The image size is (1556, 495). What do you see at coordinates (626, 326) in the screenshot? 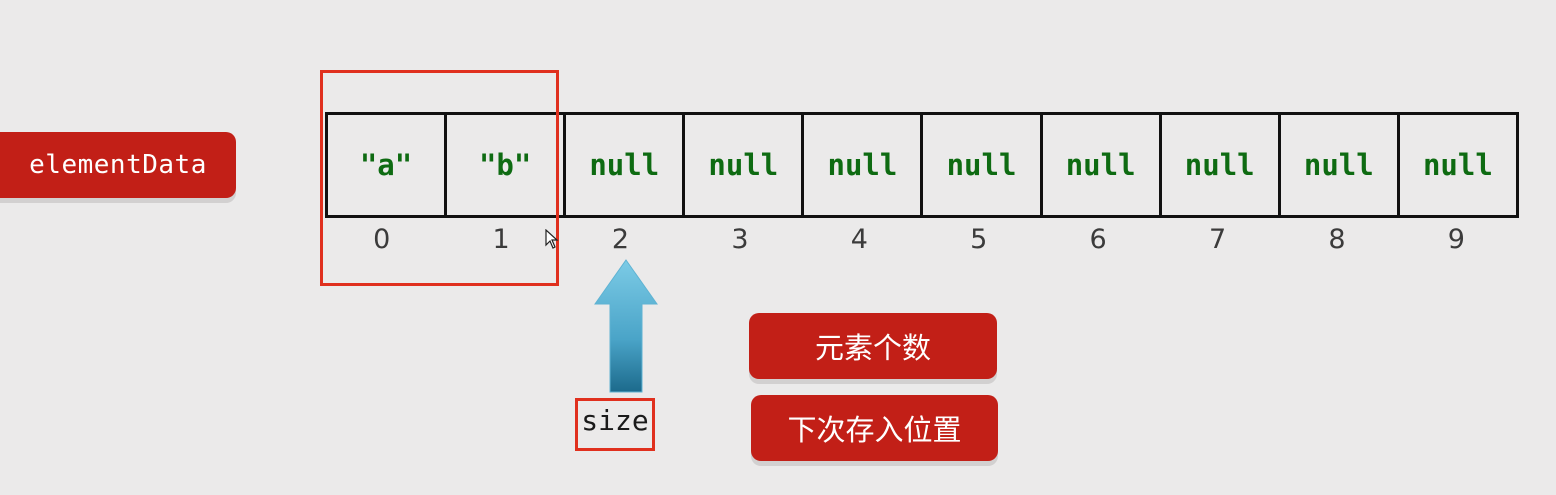
I see `up-arrow-icon` at bounding box center [626, 326].